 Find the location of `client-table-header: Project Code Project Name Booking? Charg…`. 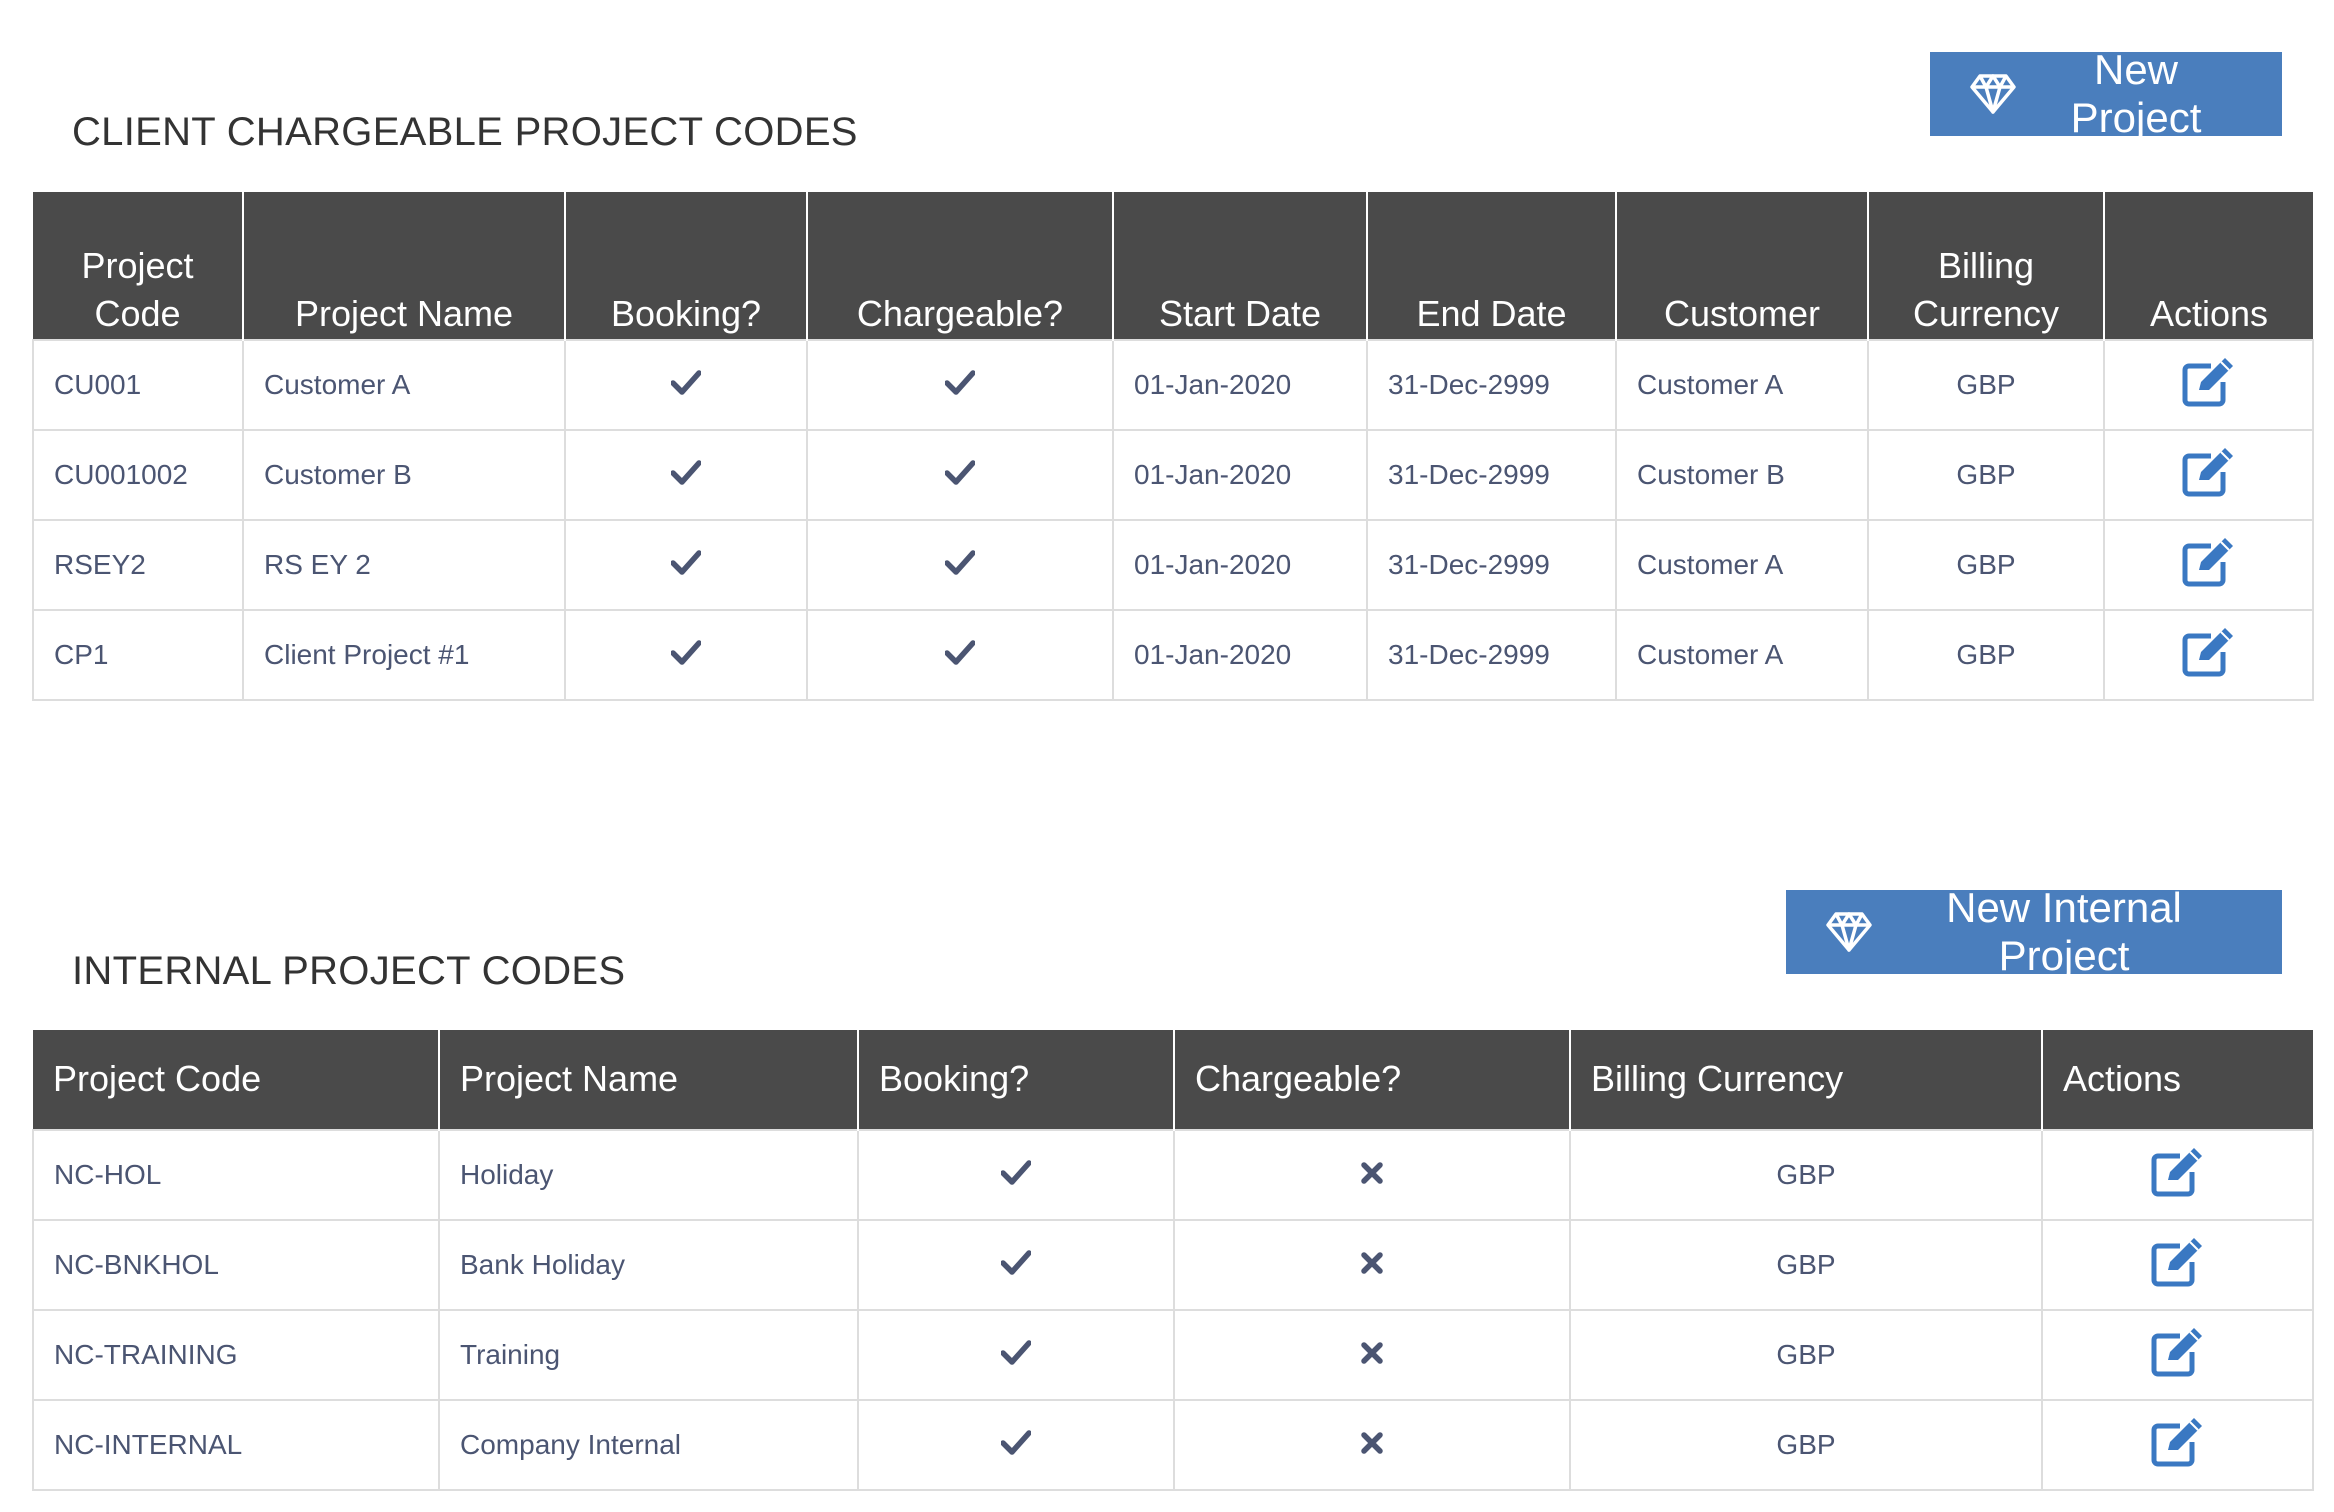

client-table-header: Project Code Project Name Booking? Charg… is located at coordinates (1173, 266).